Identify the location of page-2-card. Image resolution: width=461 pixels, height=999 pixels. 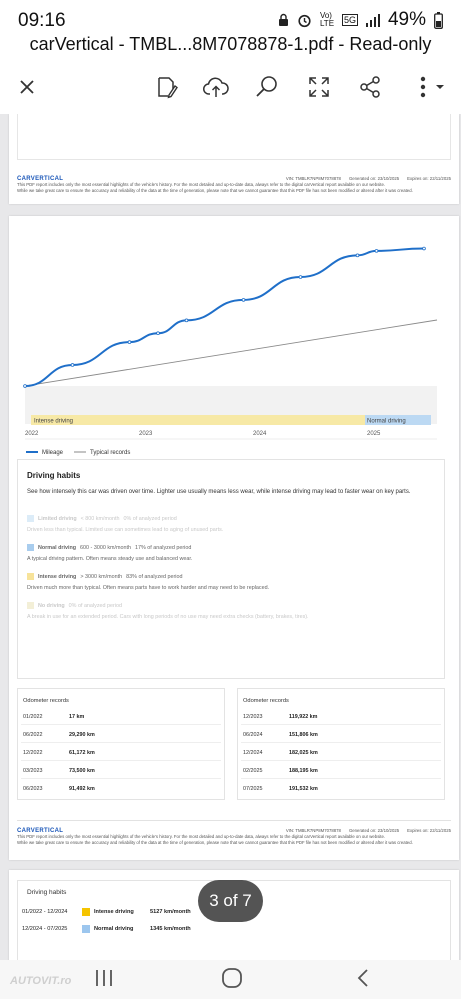
(234, 137).